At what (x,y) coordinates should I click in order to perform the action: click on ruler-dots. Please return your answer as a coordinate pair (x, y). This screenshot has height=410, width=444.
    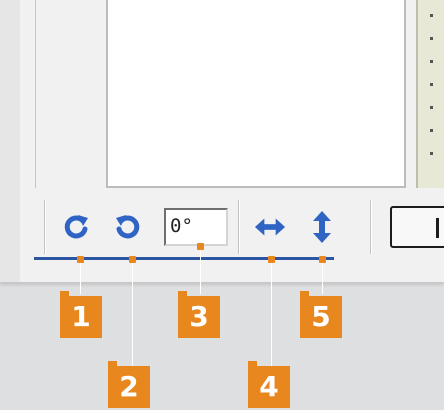
    Looking at the image, I should click on (431, 94).